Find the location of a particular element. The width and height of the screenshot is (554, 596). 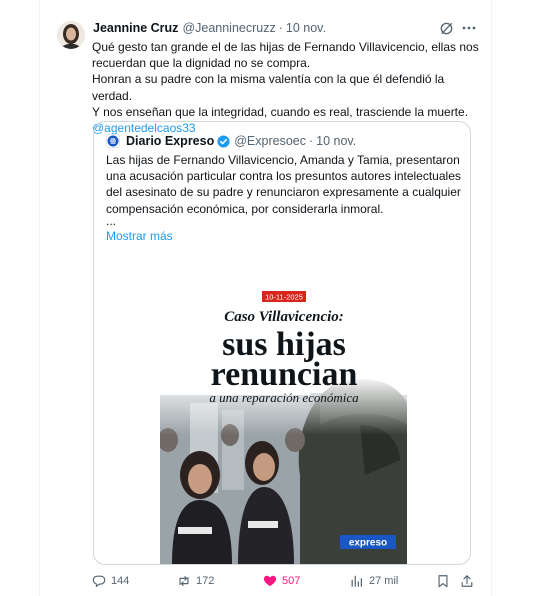

like-count: 507 is located at coordinates (291, 581).